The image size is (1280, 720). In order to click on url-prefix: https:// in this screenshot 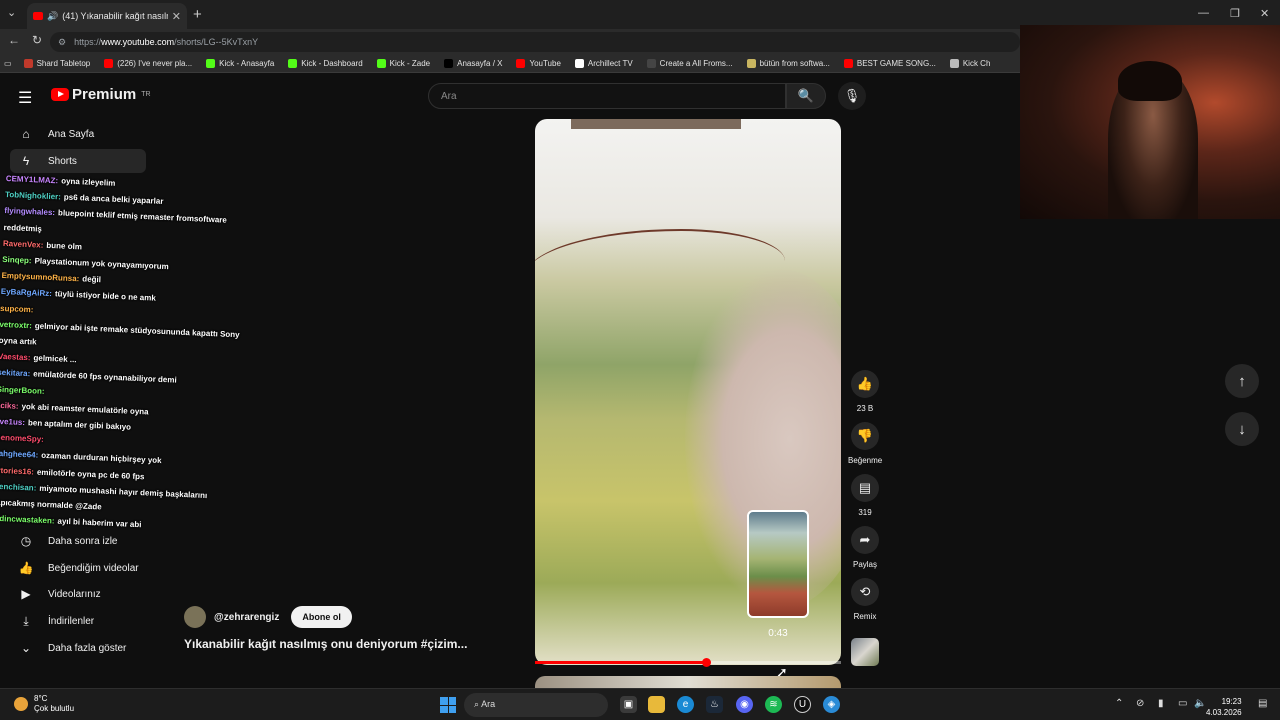, I will do `click(88, 42)`.